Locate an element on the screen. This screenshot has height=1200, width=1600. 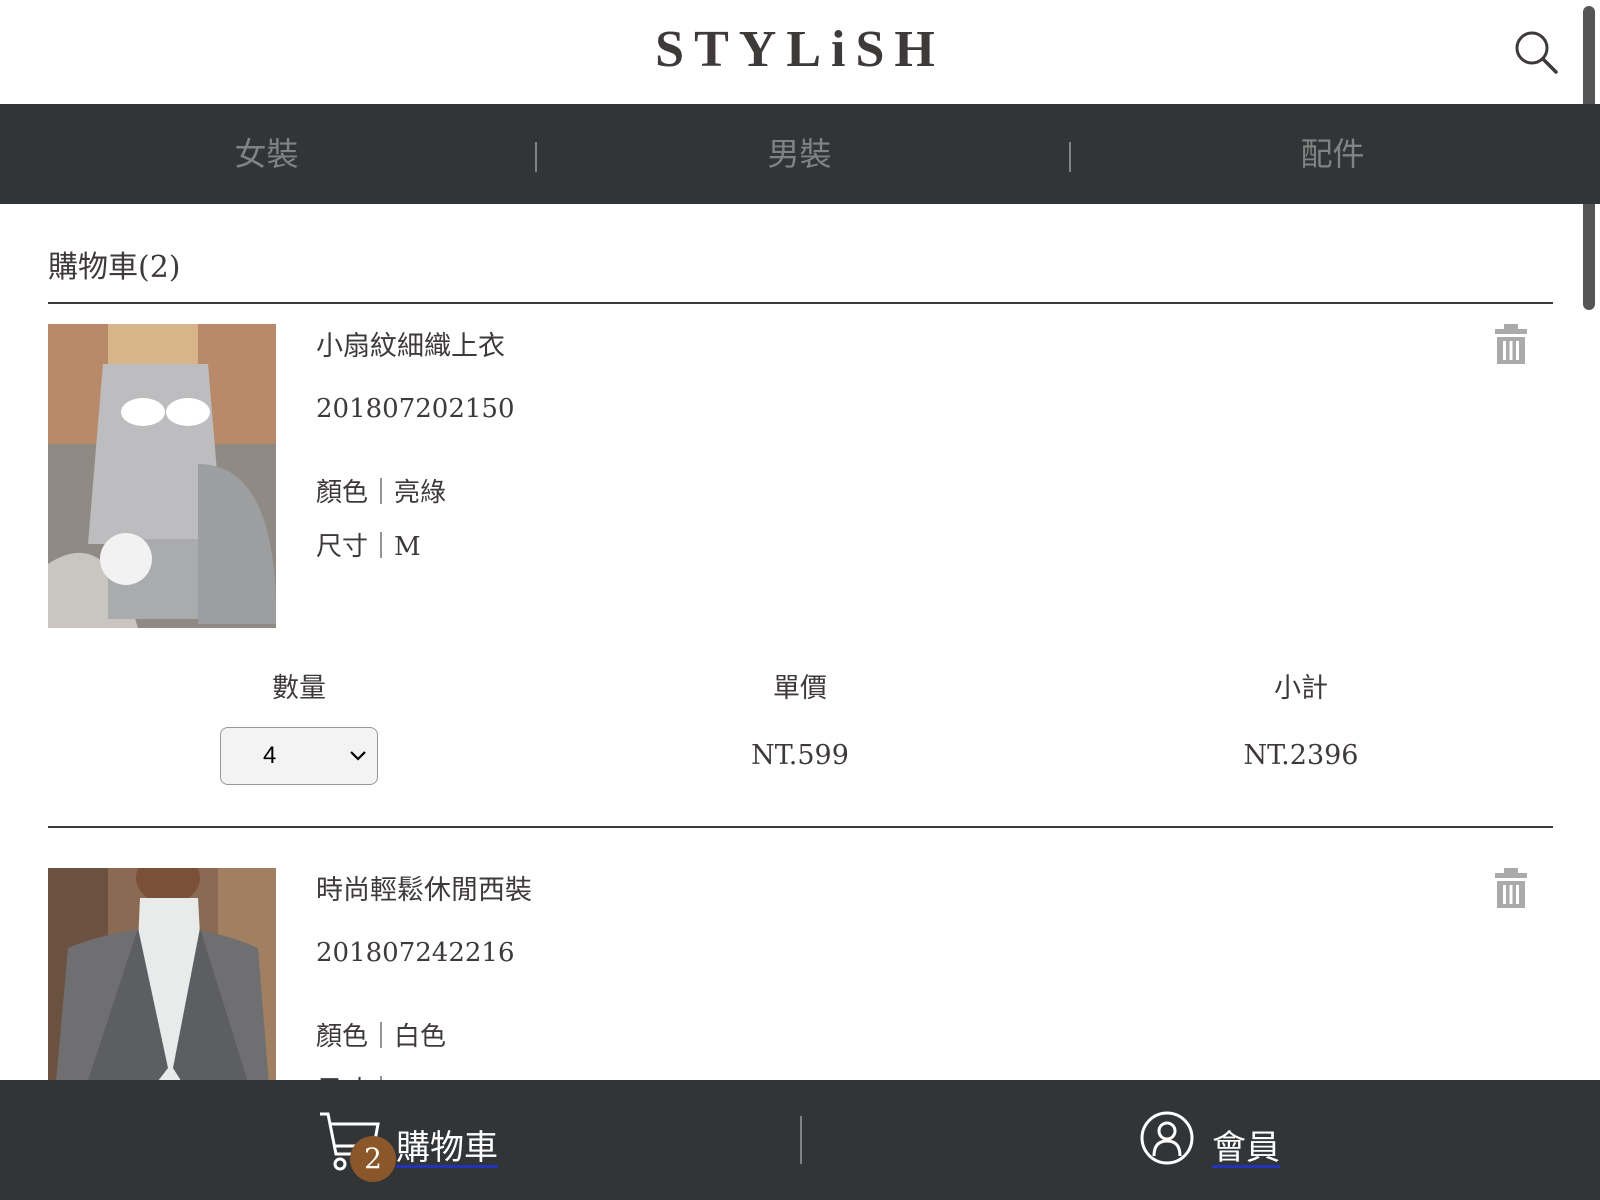
product-name: 時尚輕鬆休閒西裝 is located at coordinates (424, 887).